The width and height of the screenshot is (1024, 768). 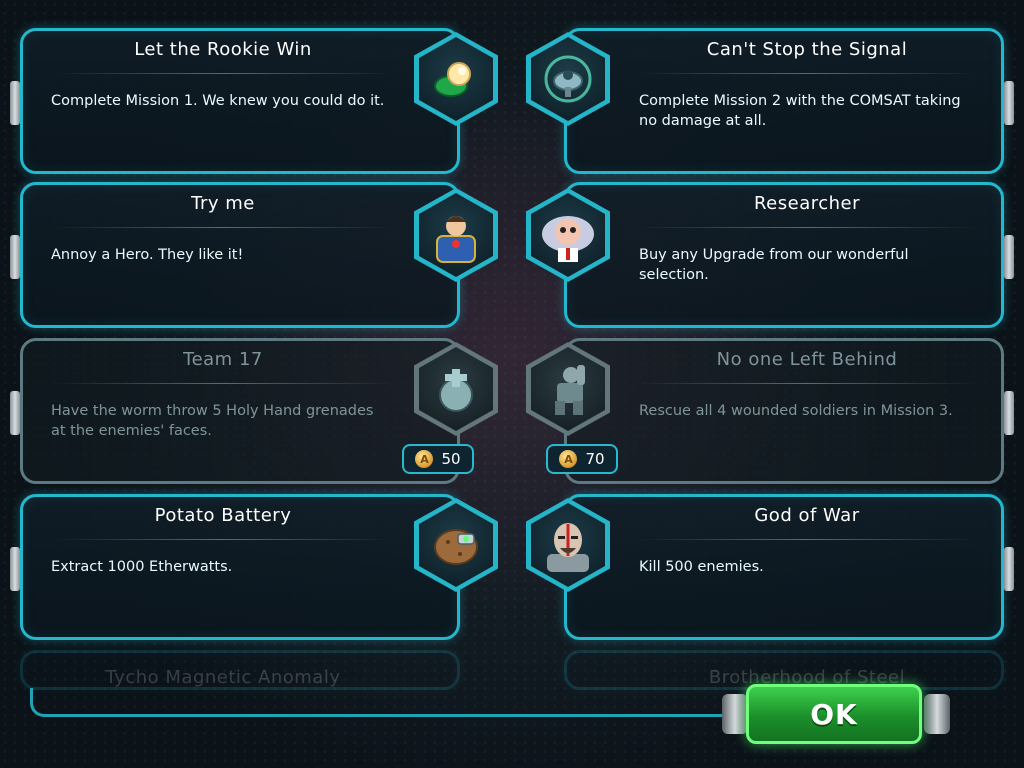 What do you see at coordinates (937, 714) in the screenshot?
I see `ok-right-cap` at bounding box center [937, 714].